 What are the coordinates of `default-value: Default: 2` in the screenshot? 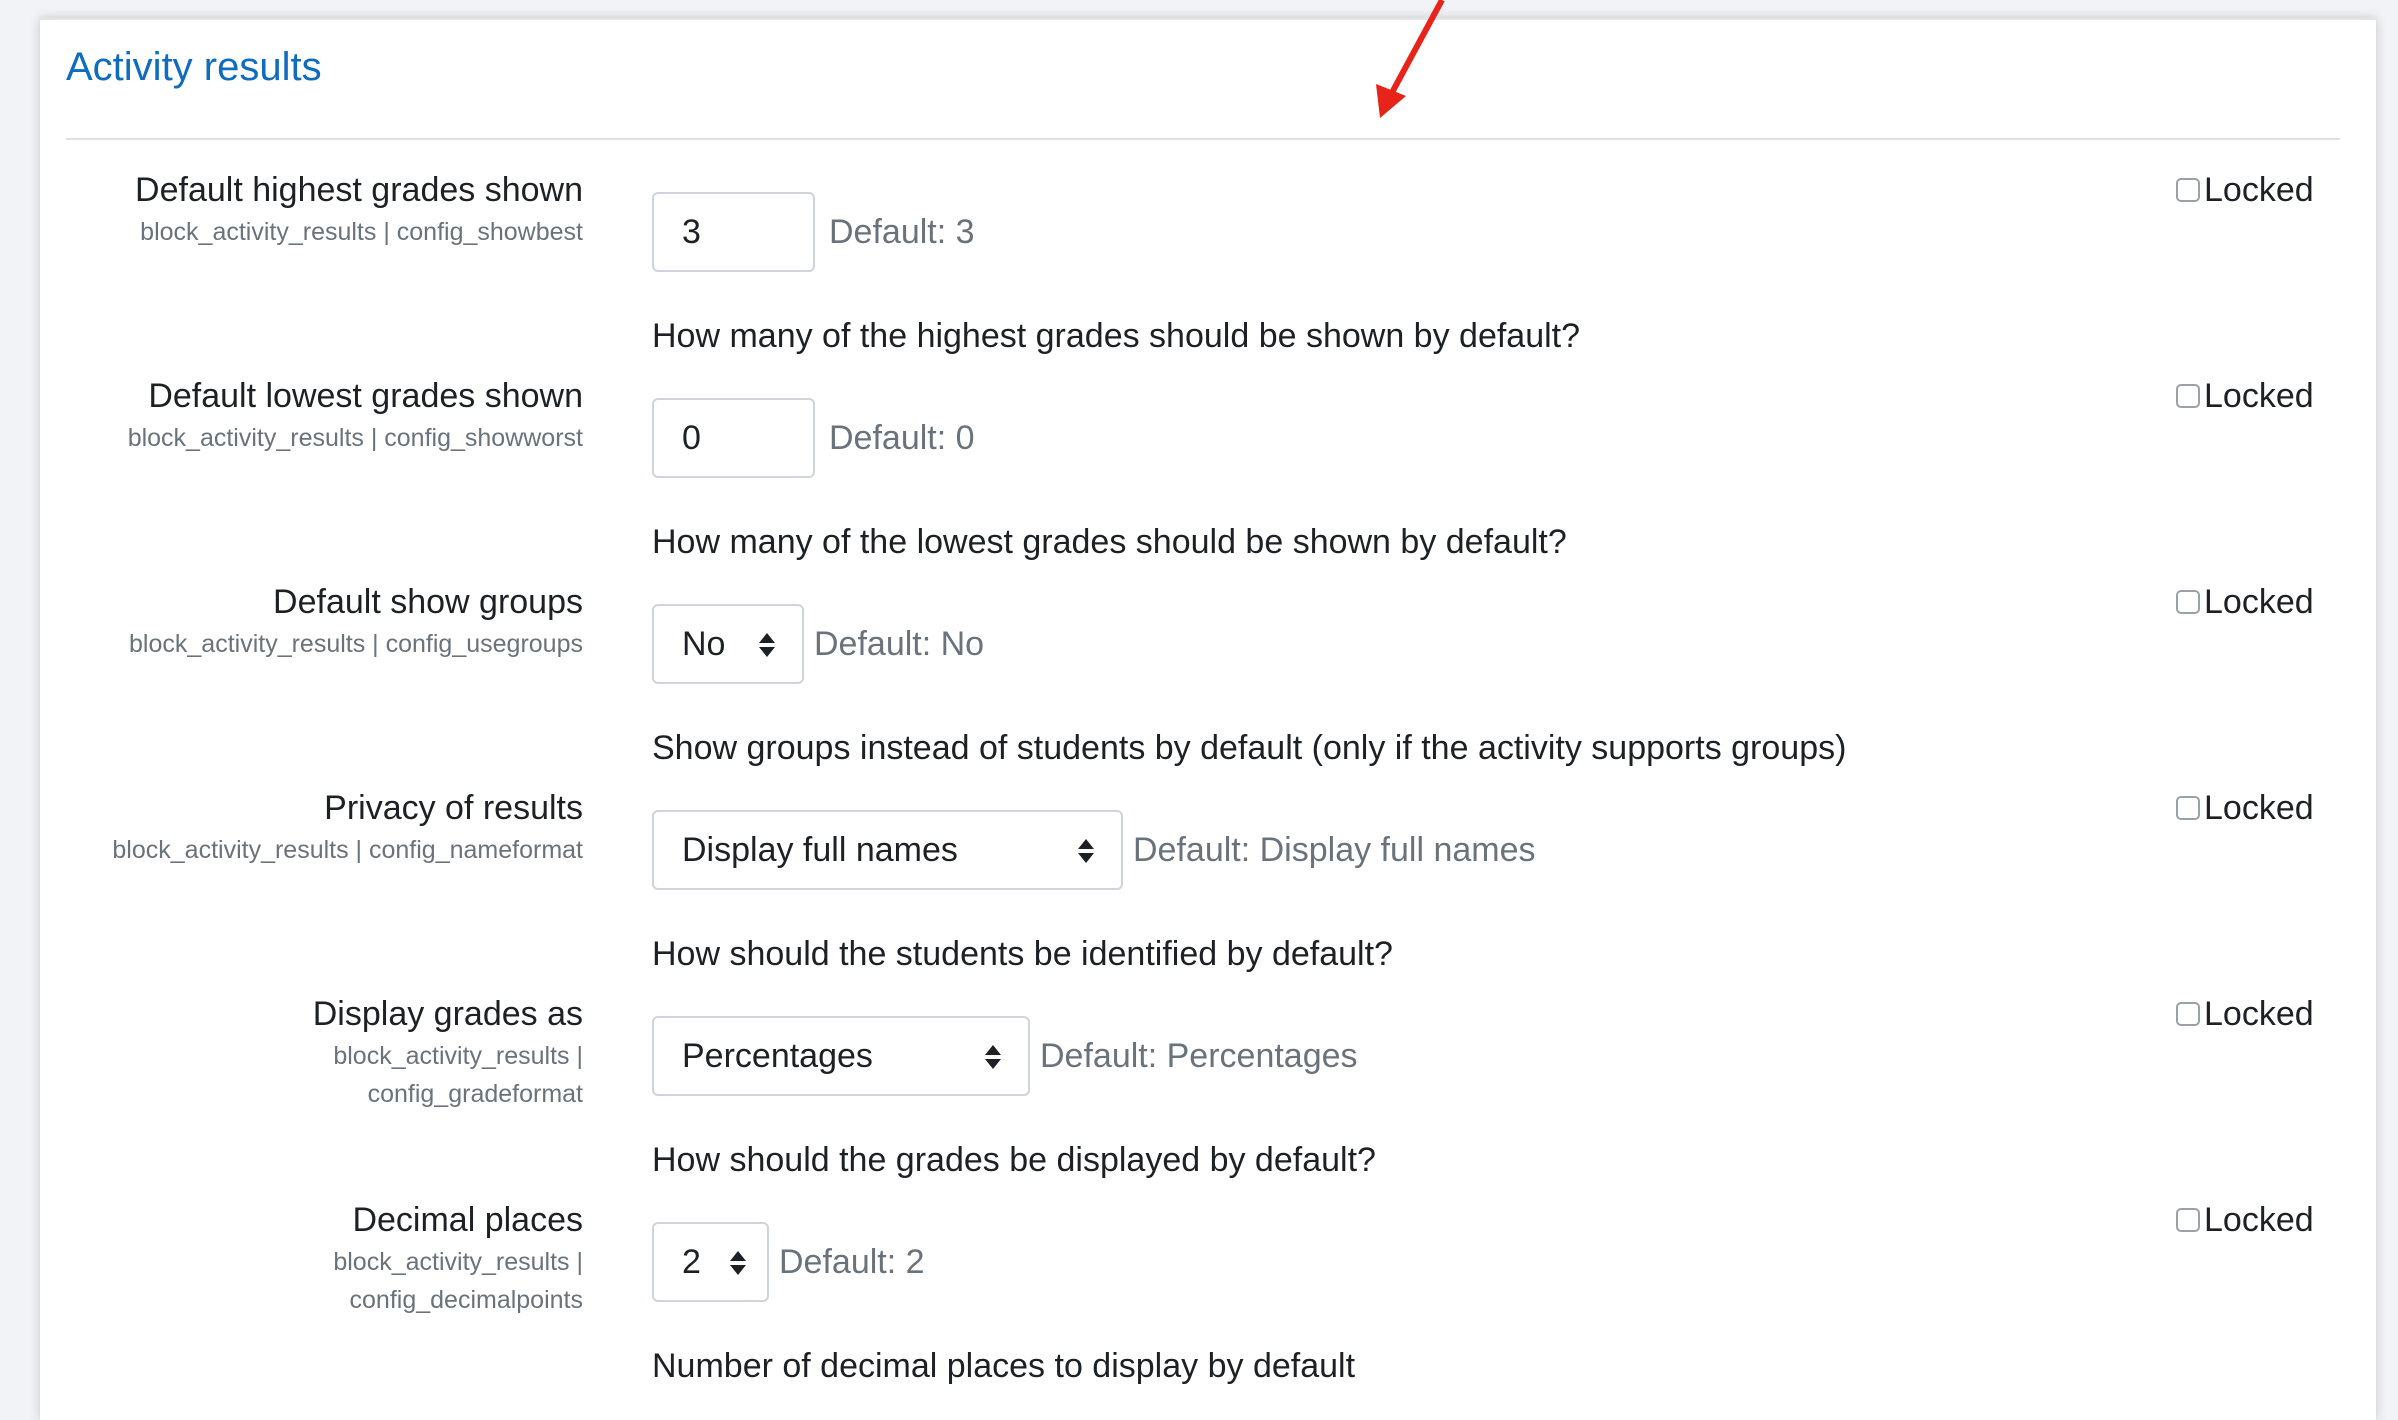 It's located at (852, 1262).